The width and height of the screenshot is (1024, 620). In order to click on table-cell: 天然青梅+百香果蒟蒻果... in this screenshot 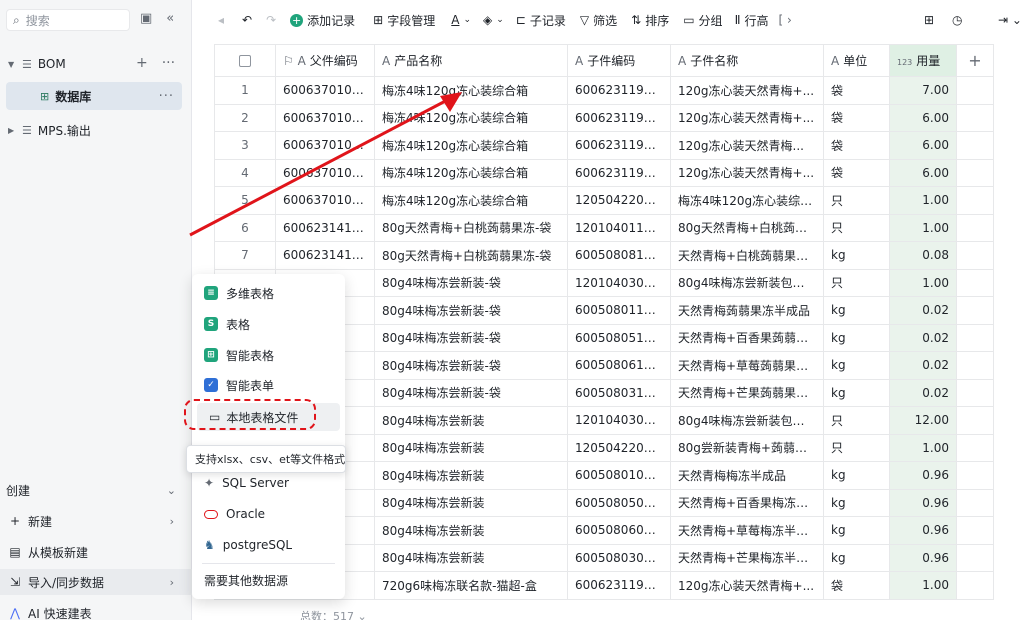, I will do `click(747, 337)`.